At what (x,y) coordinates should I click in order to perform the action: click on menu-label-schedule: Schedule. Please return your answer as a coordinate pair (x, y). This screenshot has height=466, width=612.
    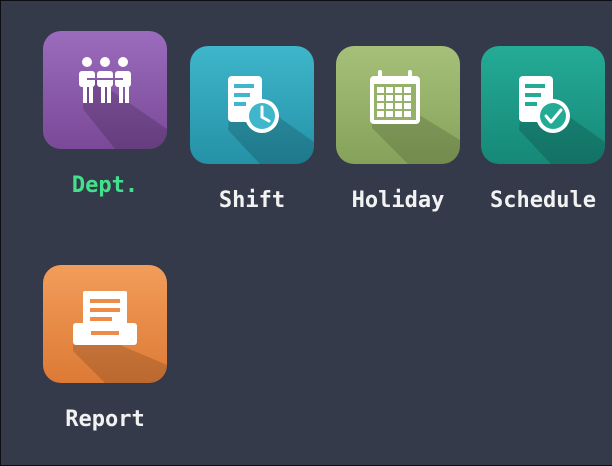
    Looking at the image, I should click on (543, 200).